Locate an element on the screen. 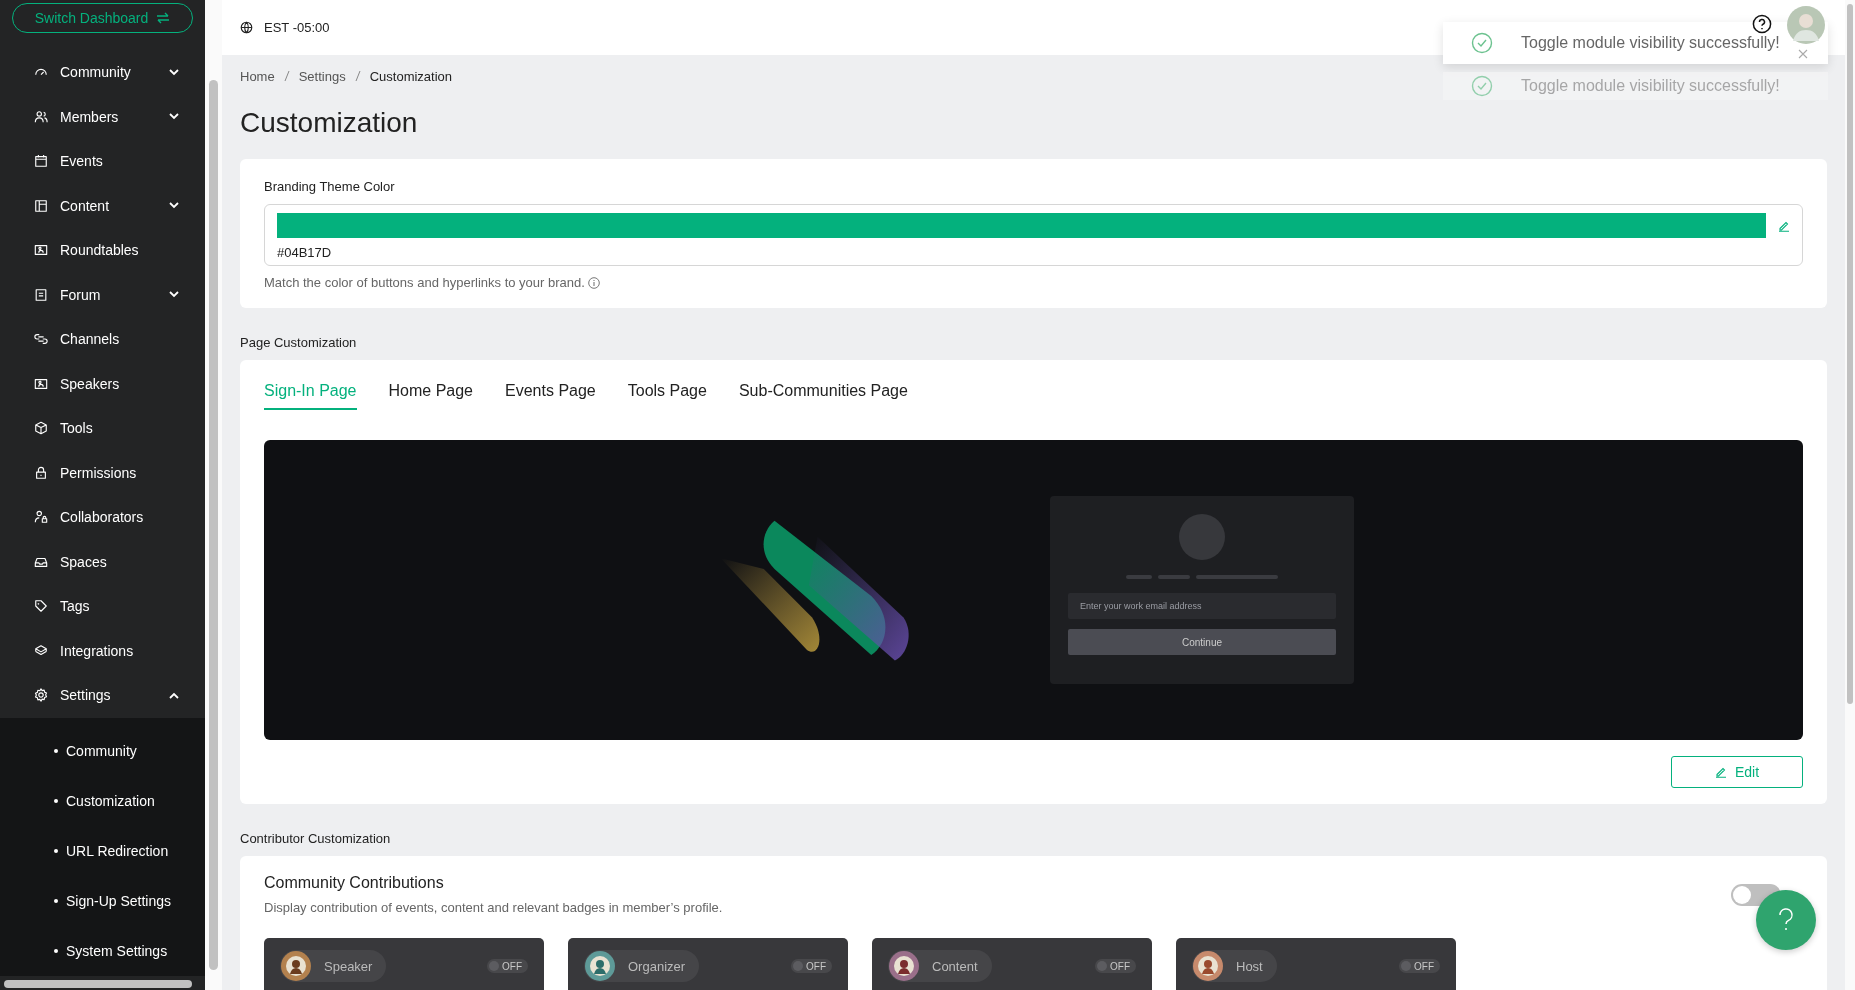 The image size is (1855, 990). forum-icon is located at coordinates (41, 294).